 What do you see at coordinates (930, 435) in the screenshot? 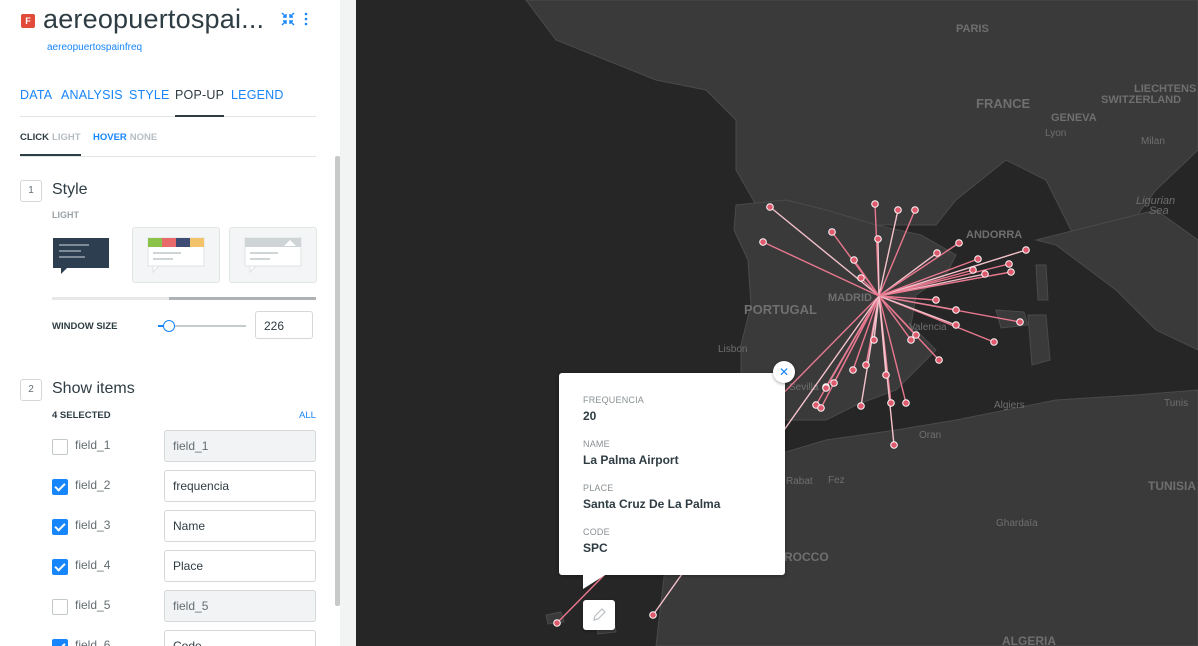
I see `map-label-oran: Oran` at bounding box center [930, 435].